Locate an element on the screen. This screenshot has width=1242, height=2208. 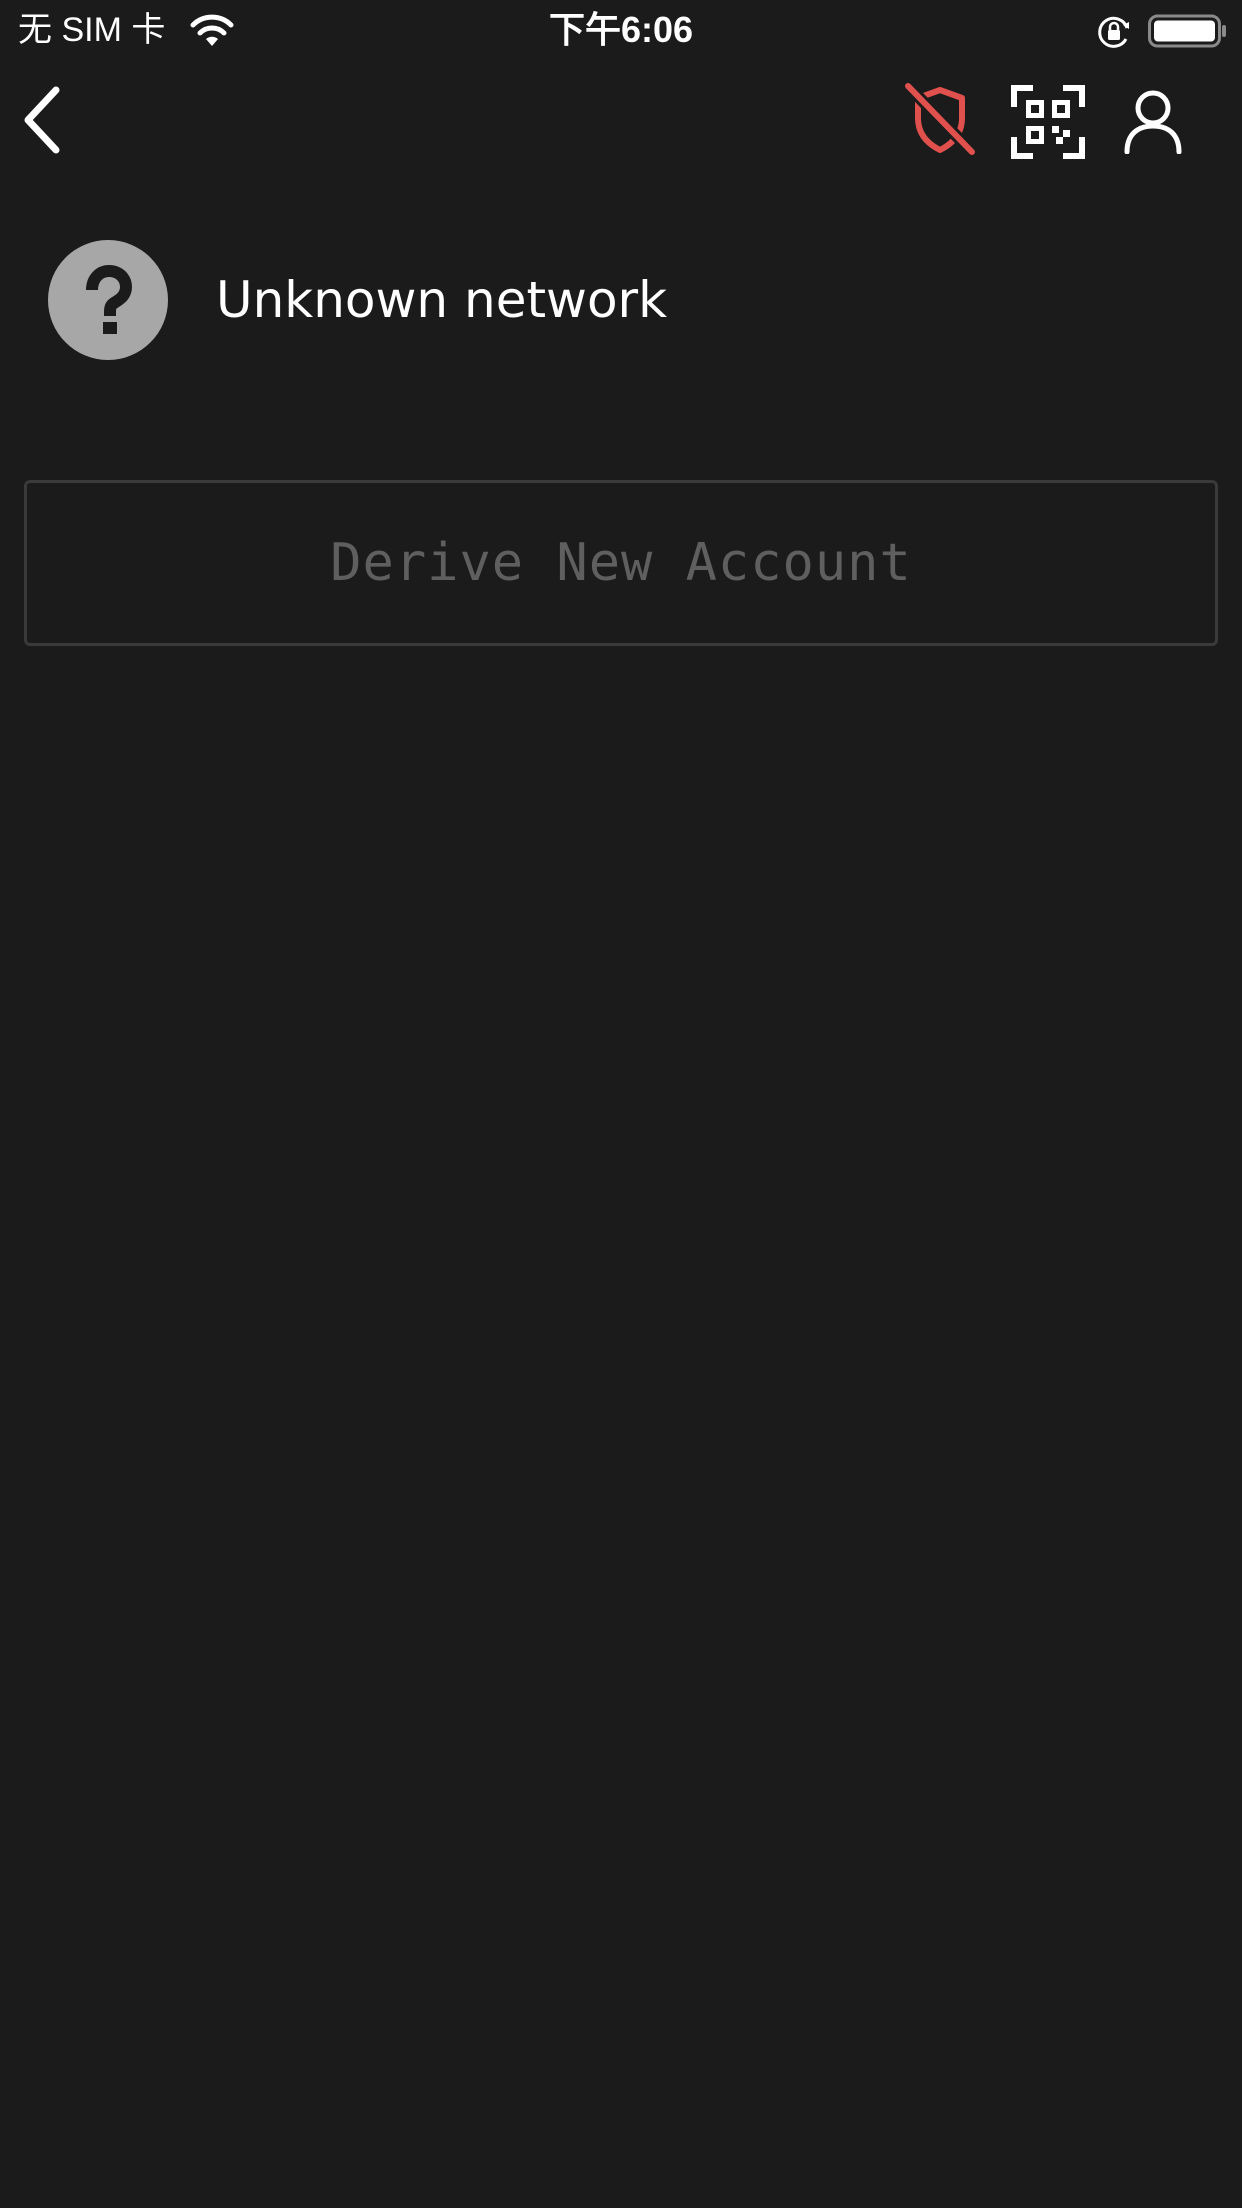
status-time: 下午6:06 is located at coordinates (621, 29).